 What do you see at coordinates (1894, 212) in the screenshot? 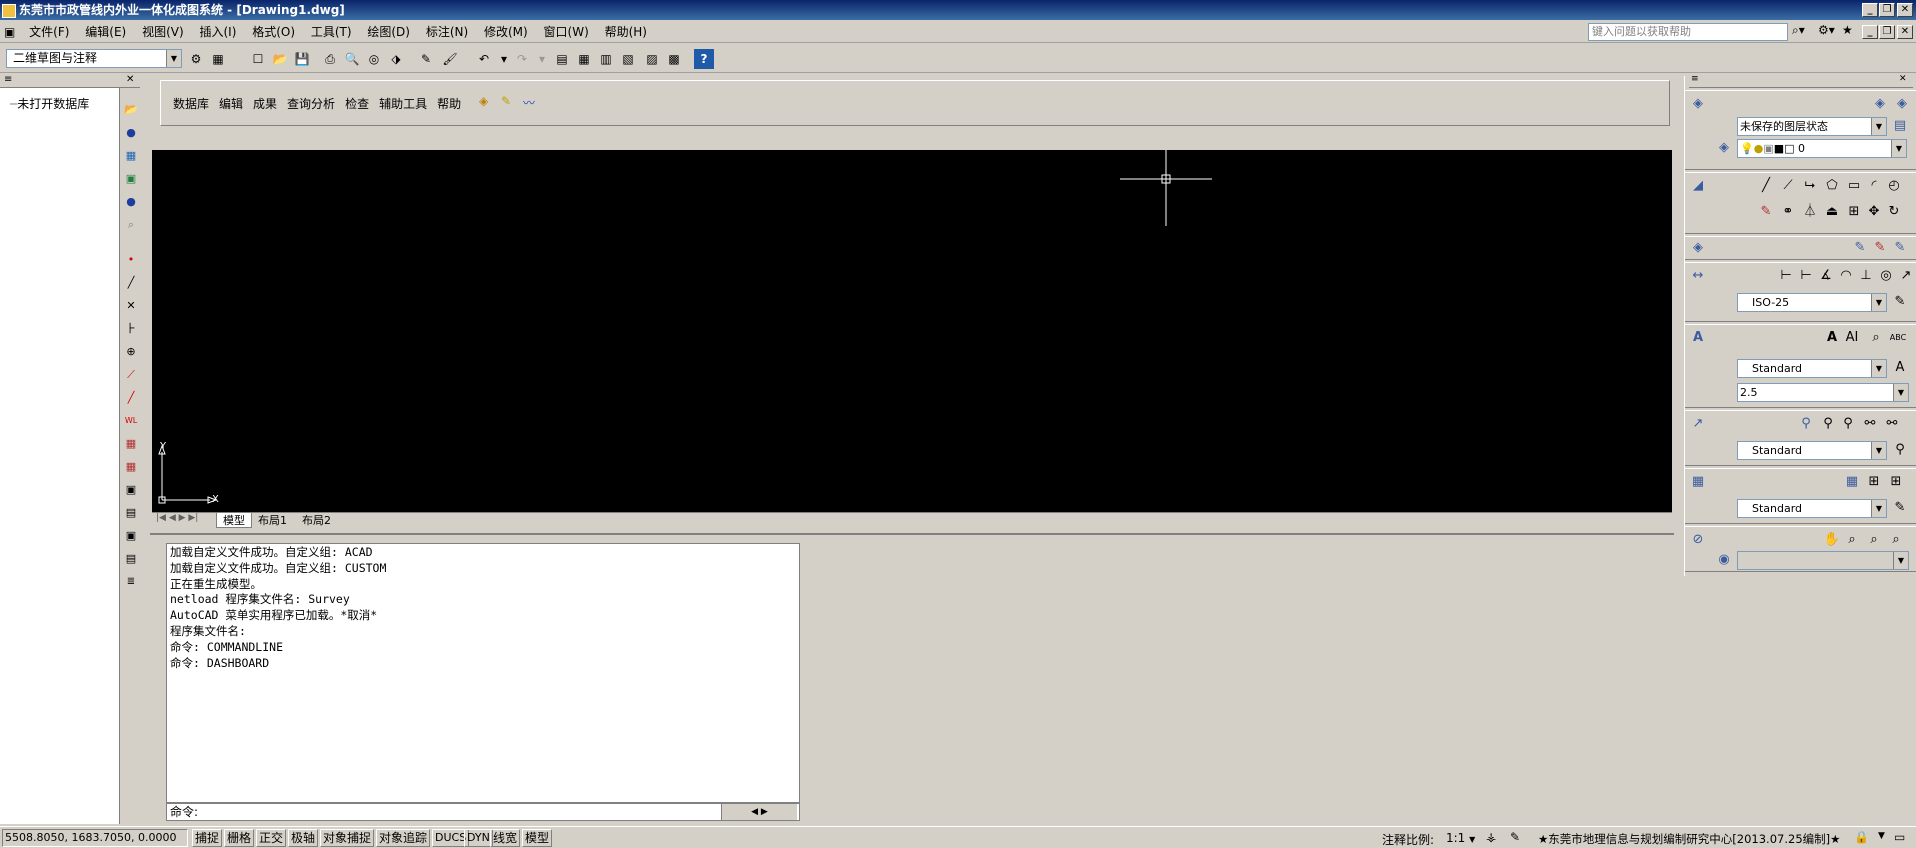
I see `rotate-icon: ↻` at bounding box center [1894, 212].